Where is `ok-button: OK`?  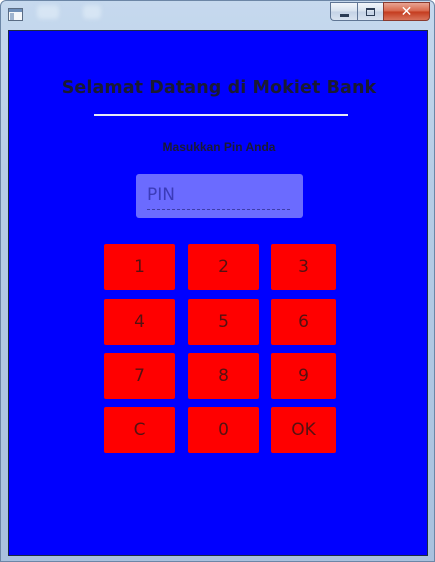
ok-button: OK is located at coordinates (303, 430).